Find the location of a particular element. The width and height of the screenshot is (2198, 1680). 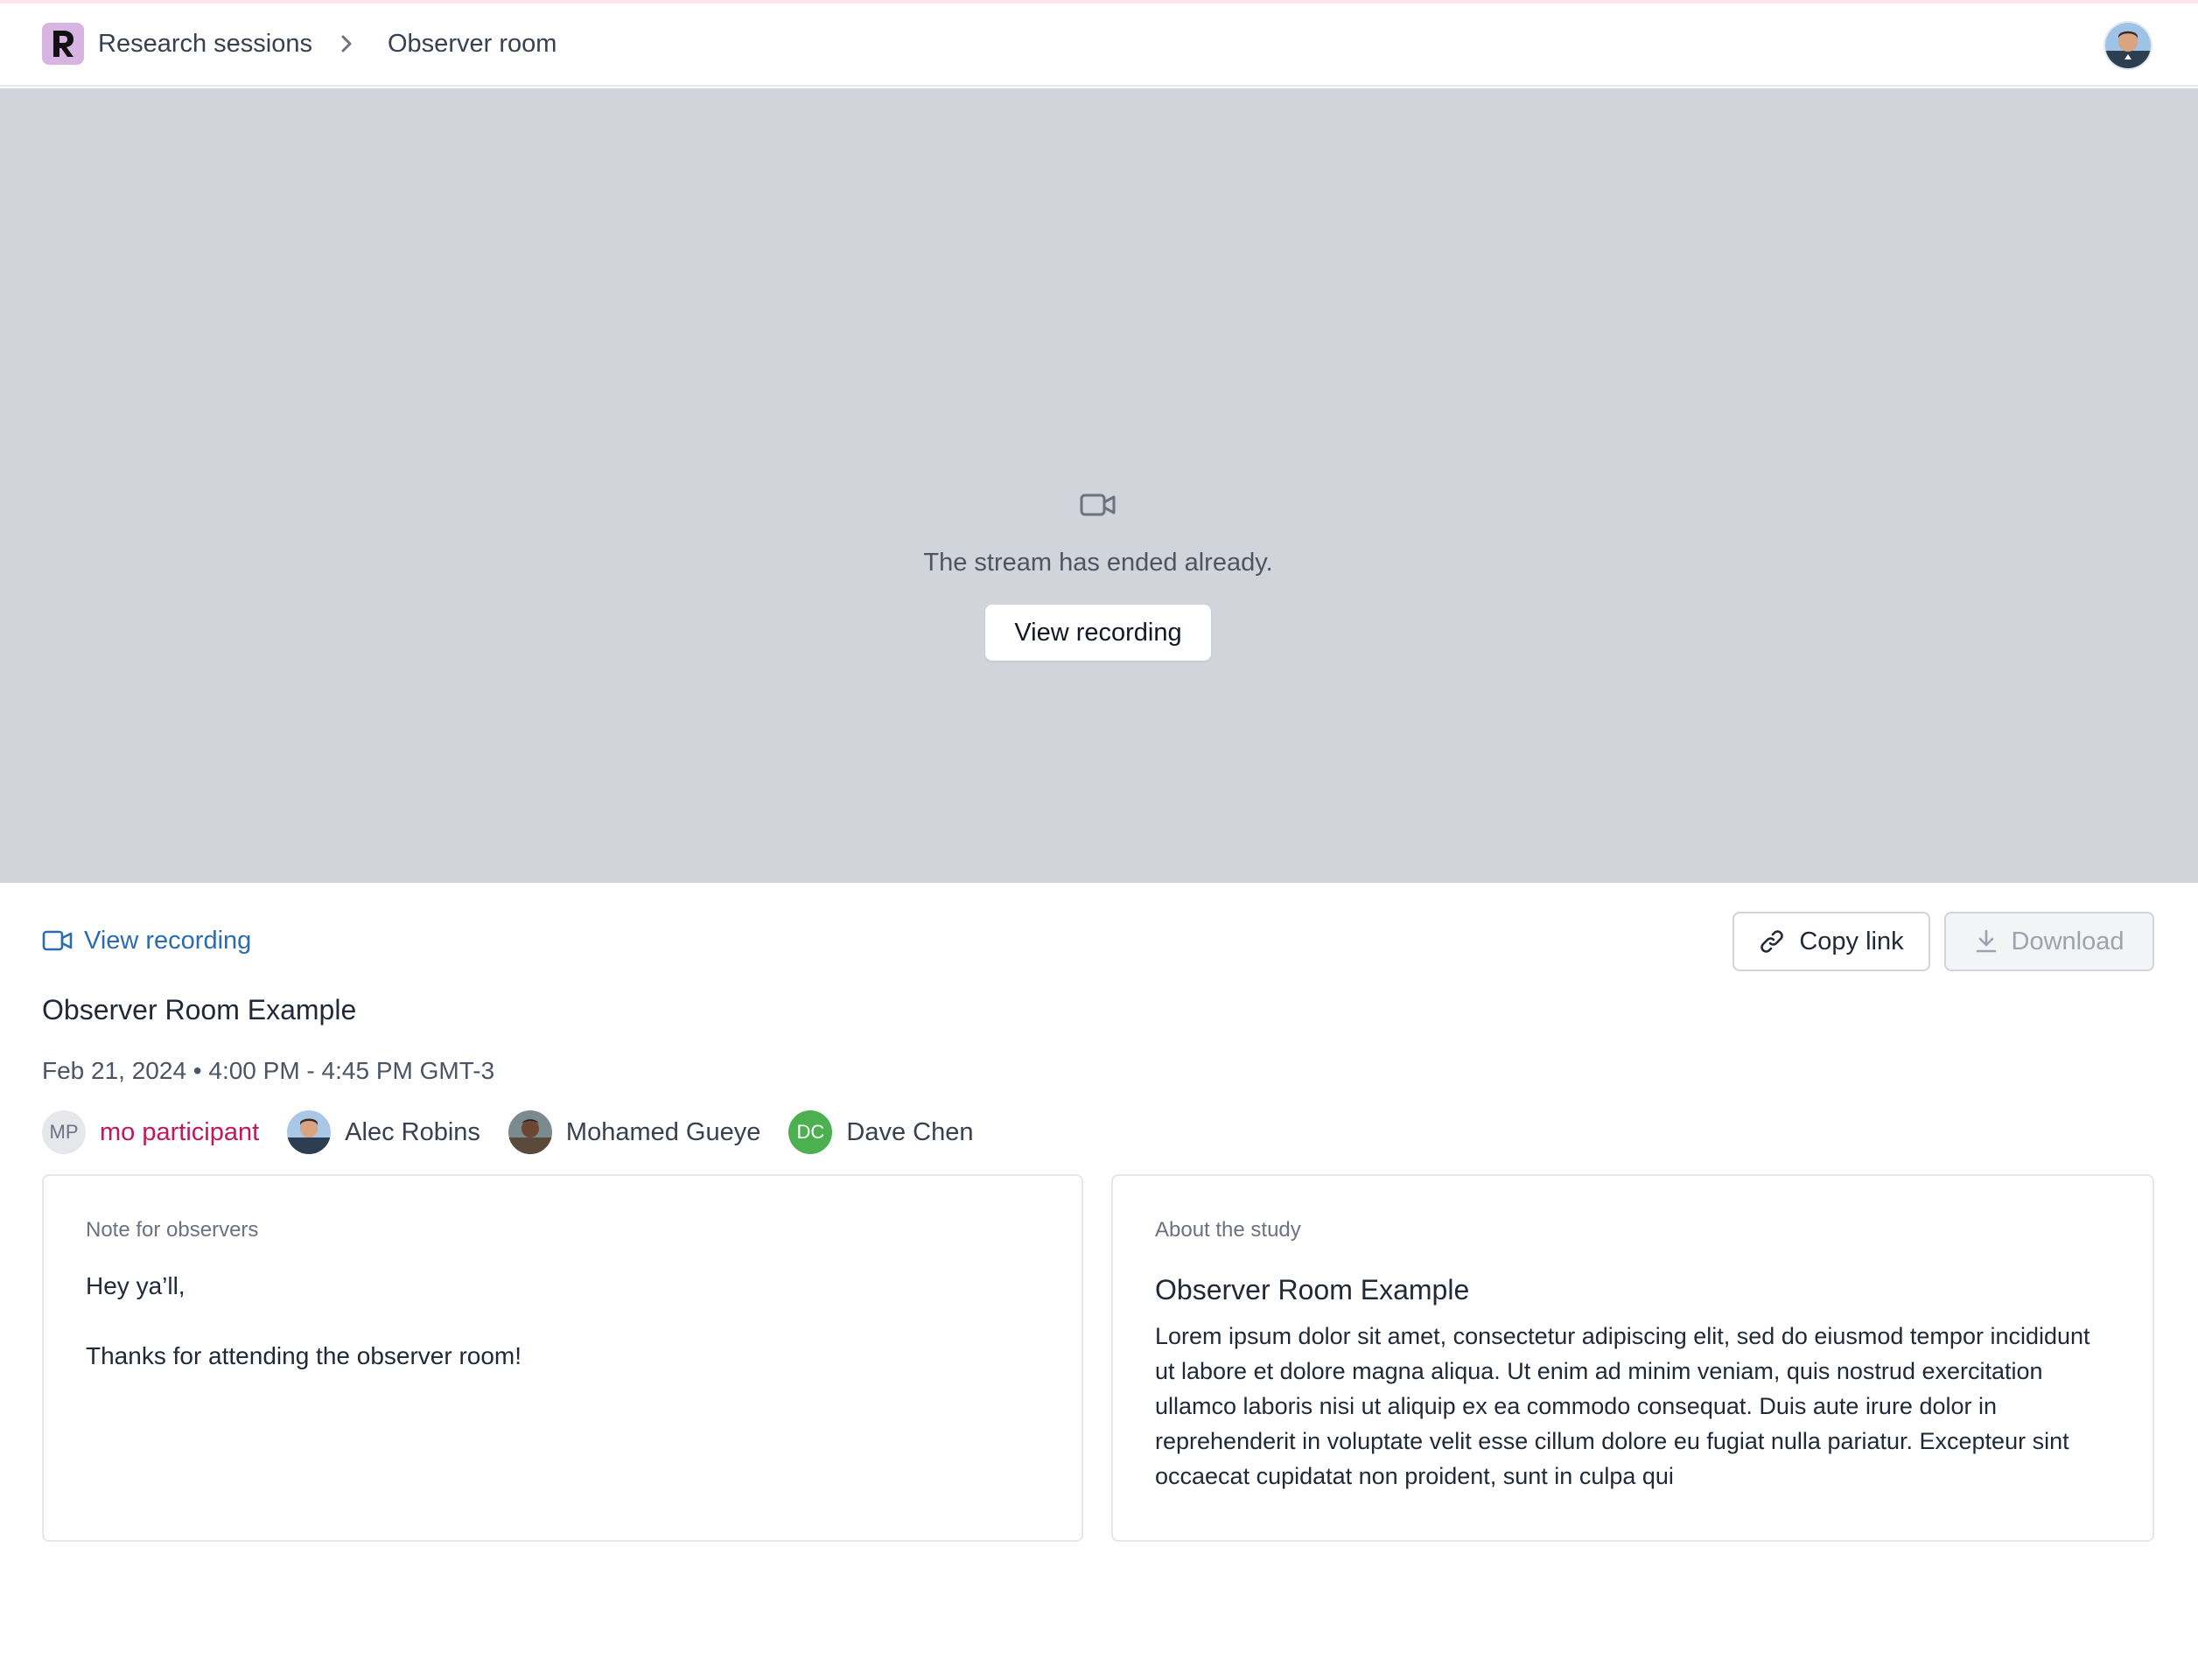

card-label: Note for observers is located at coordinates (172, 1230).